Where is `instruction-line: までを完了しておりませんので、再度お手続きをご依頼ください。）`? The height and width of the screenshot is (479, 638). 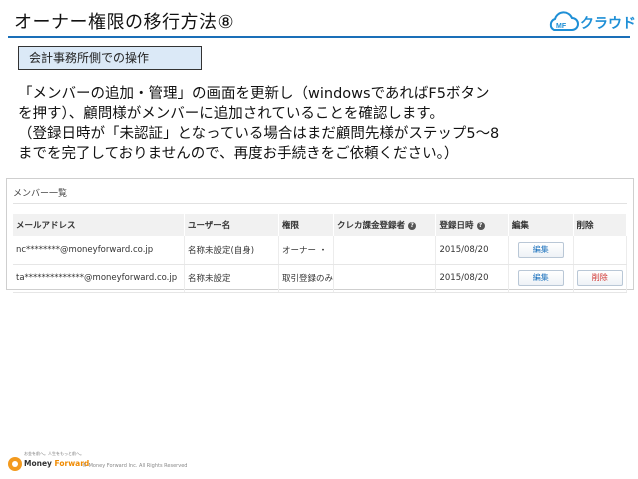 instruction-line: までを完了しておりませんので、再度お手続きをご依頼ください。） is located at coordinates (238, 154).